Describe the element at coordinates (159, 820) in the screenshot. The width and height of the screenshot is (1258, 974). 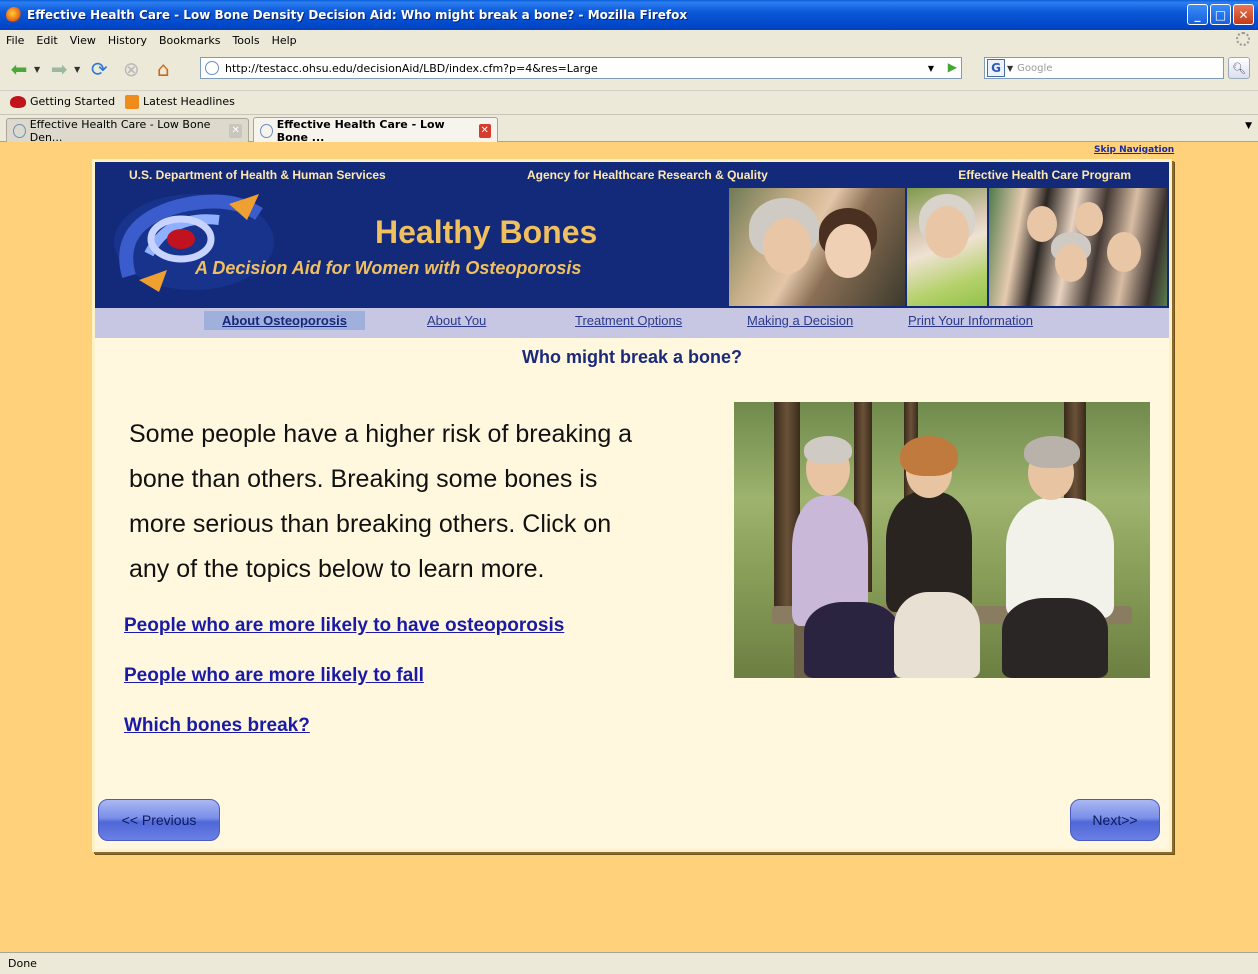
I see `previous-button: << Previous` at that location.